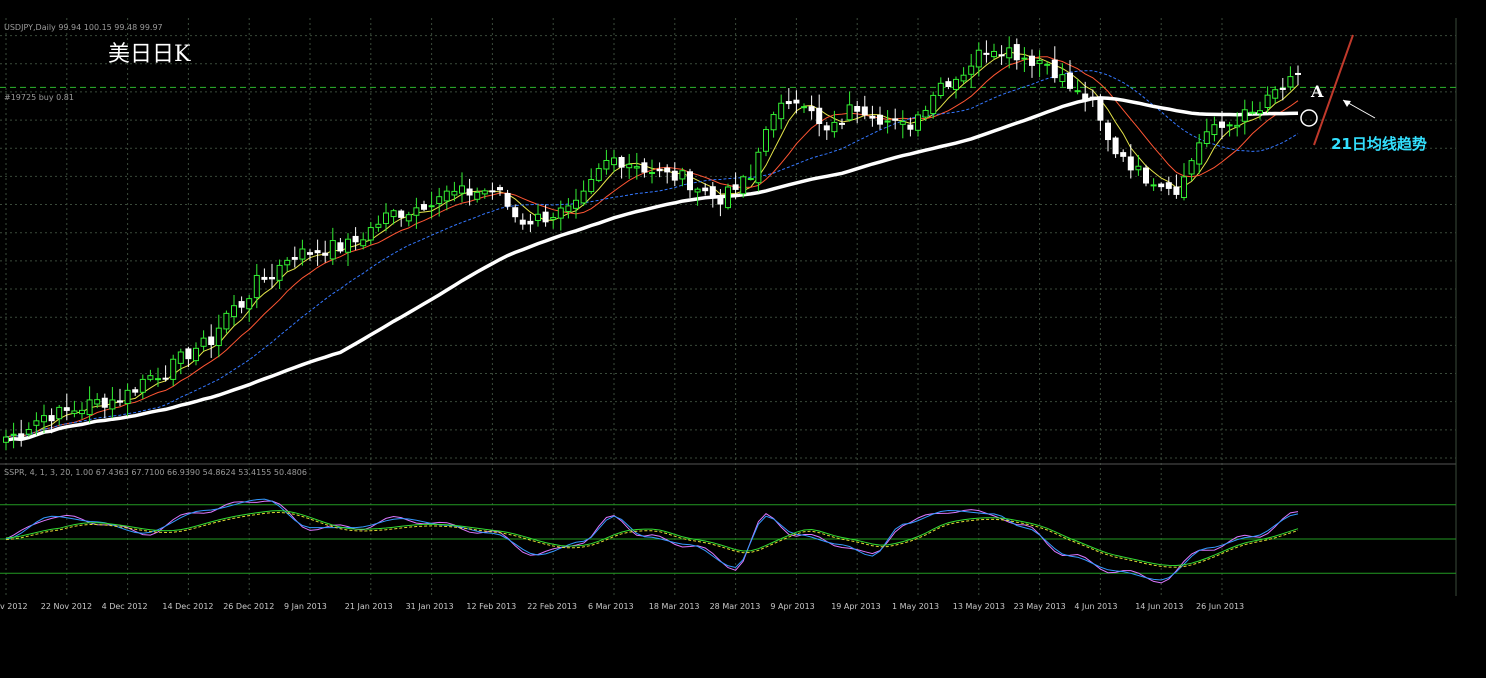  Describe the element at coordinates (735, 606) in the screenshot. I see `x-tick-label: 28 Mar 2013` at that location.